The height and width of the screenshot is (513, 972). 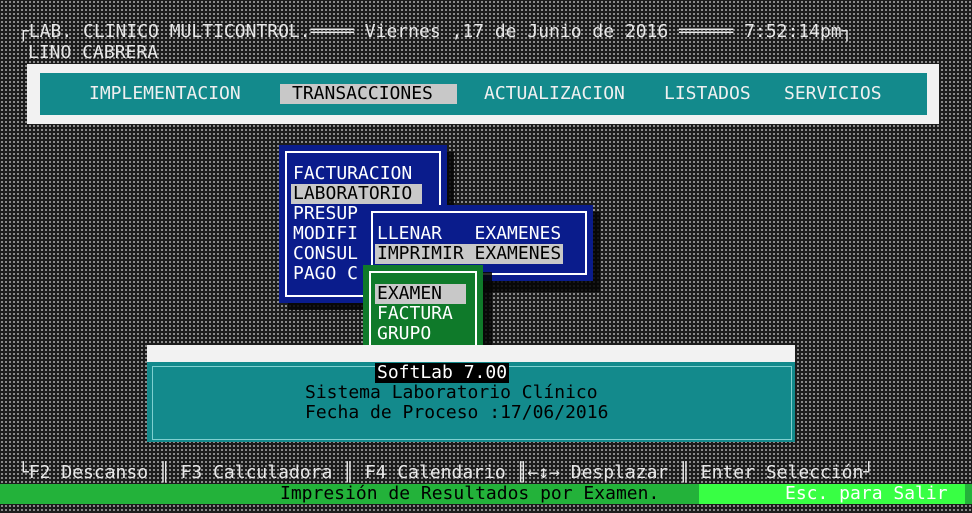 What do you see at coordinates (793, 31) in the screenshot?
I see `header-time: 7:52:14pm` at bounding box center [793, 31].